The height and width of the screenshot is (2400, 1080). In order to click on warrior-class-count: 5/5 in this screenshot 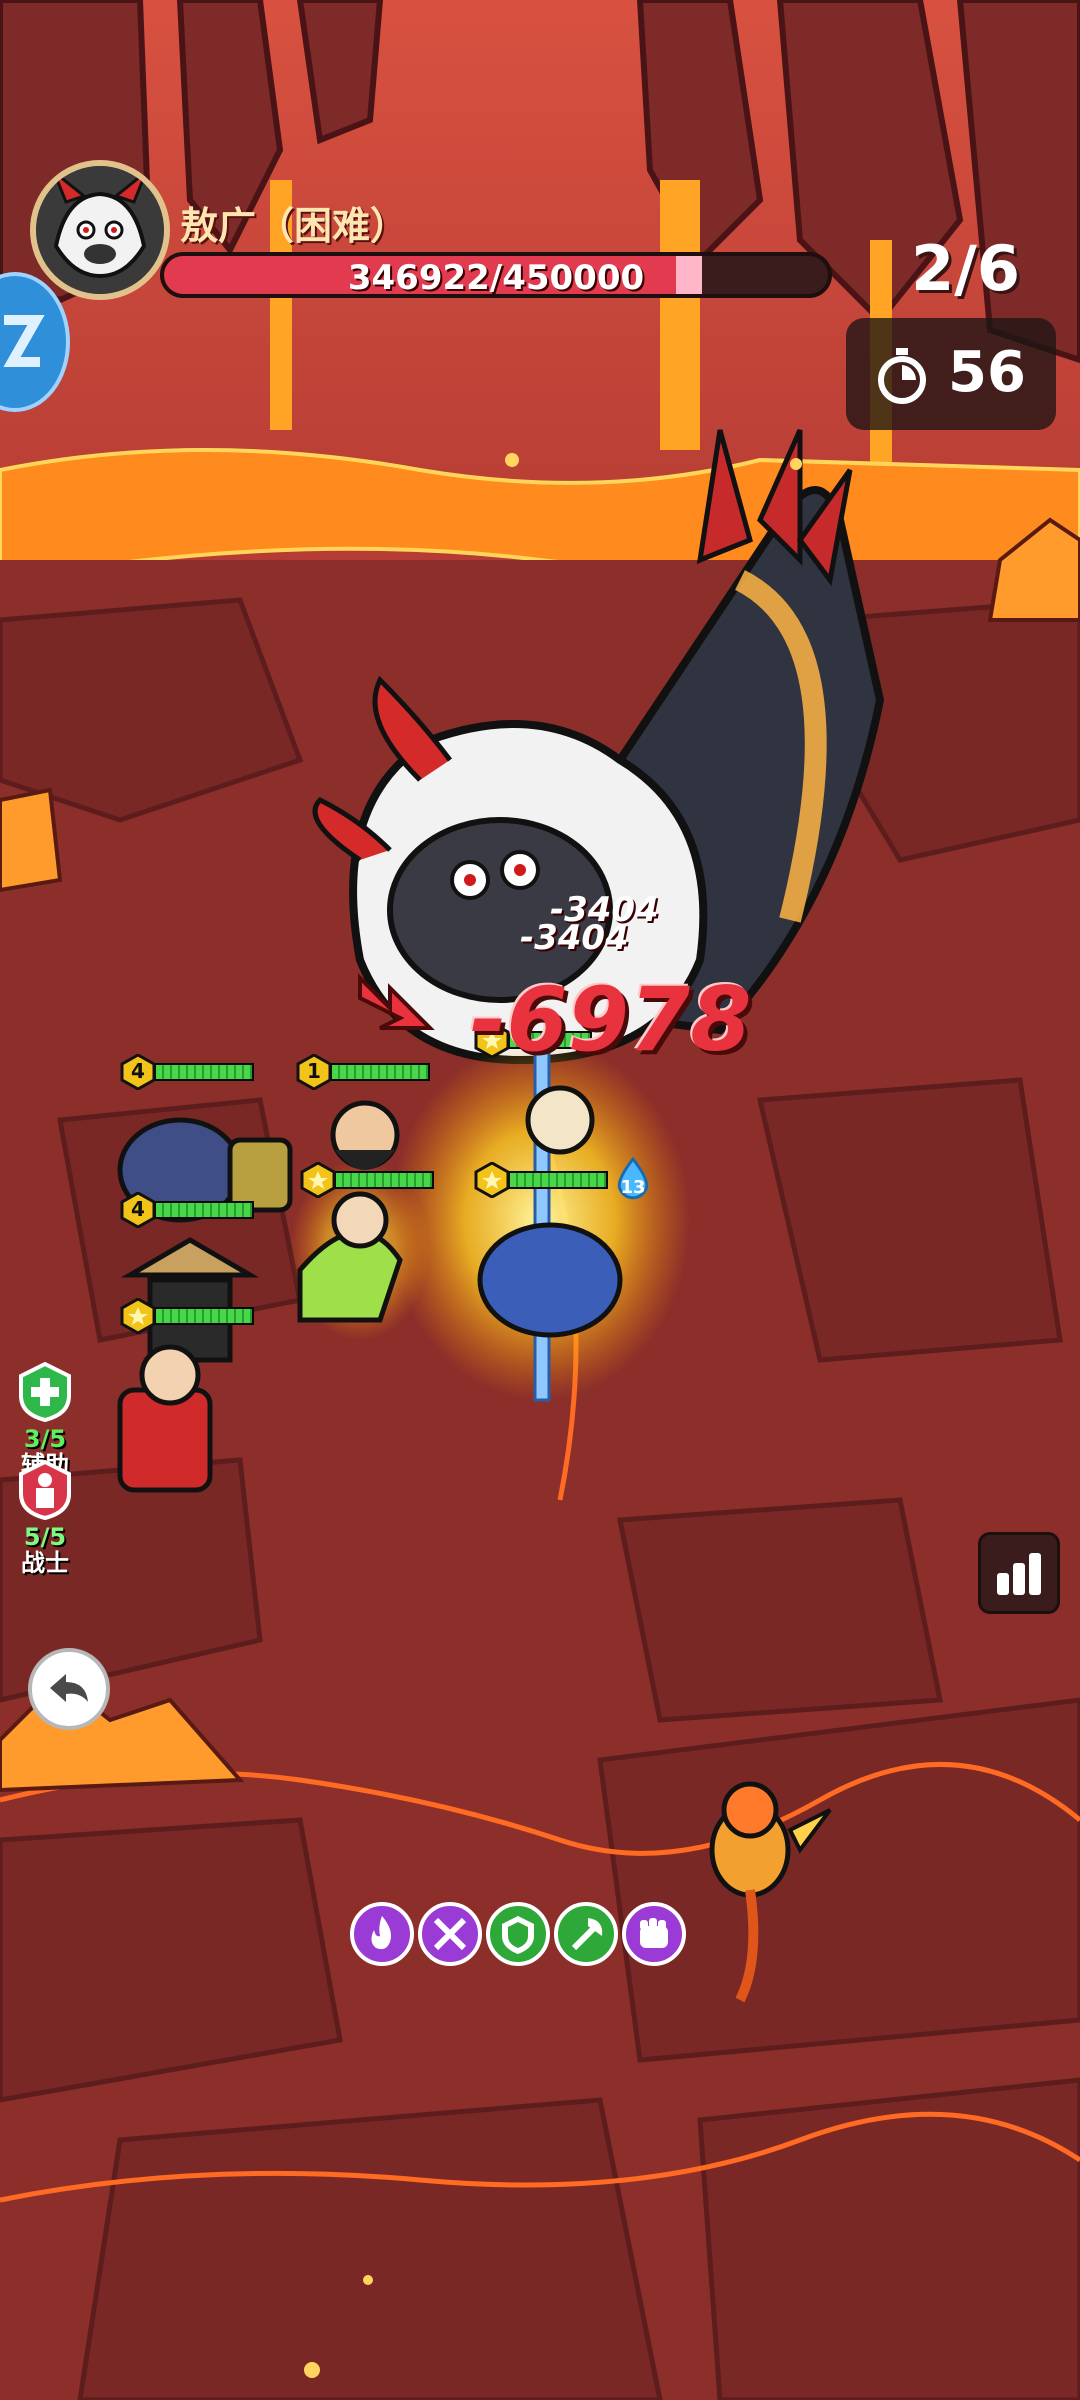, I will do `click(45, 1537)`.